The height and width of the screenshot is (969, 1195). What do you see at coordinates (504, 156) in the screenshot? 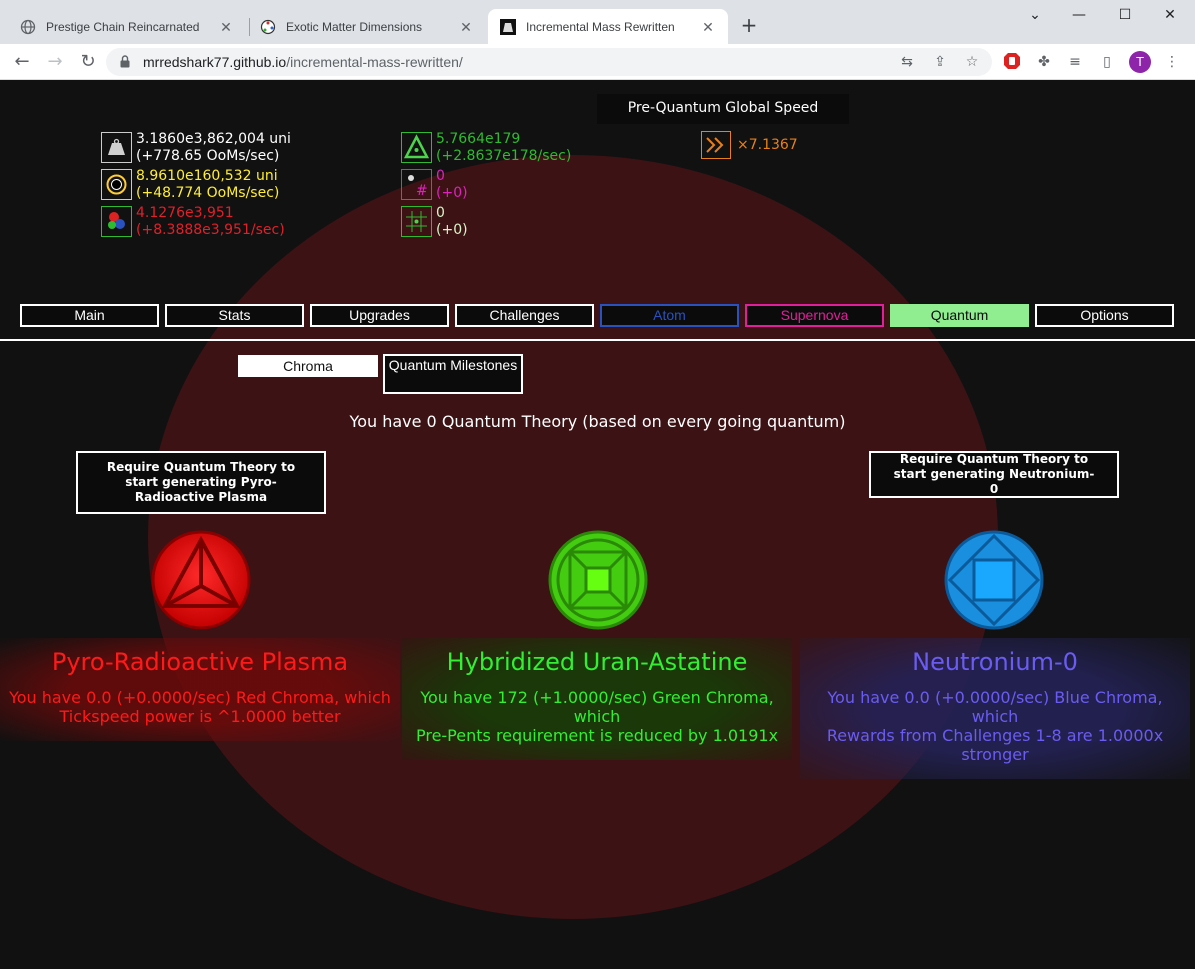
I see `supernova-gen-rate: (+2.8637e178/sec)` at bounding box center [504, 156].